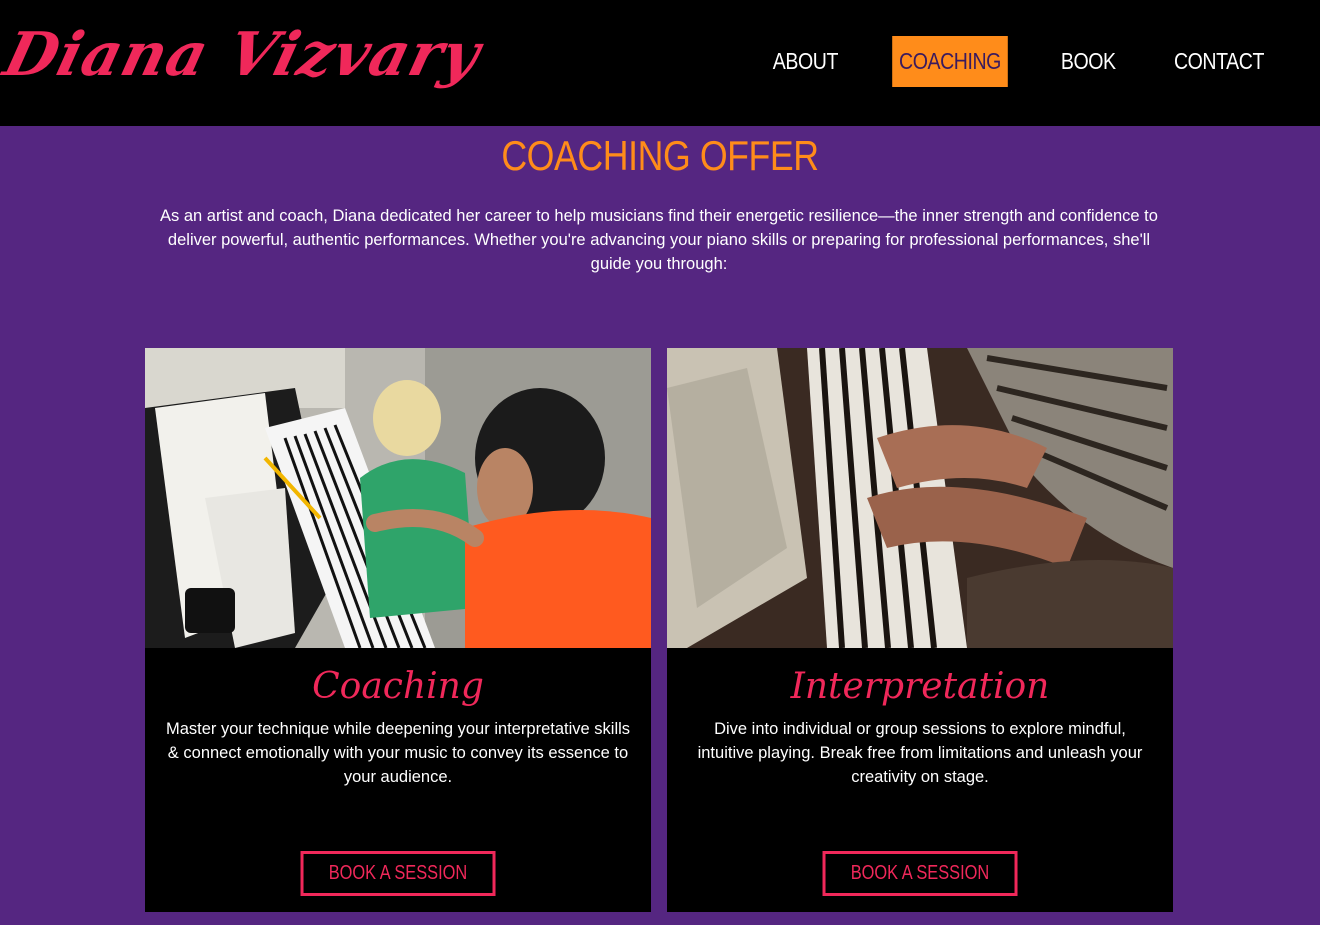 The height and width of the screenshot is (925, 1320). I want to click on interpretation-heading: Interpretation, so click(920, 686).